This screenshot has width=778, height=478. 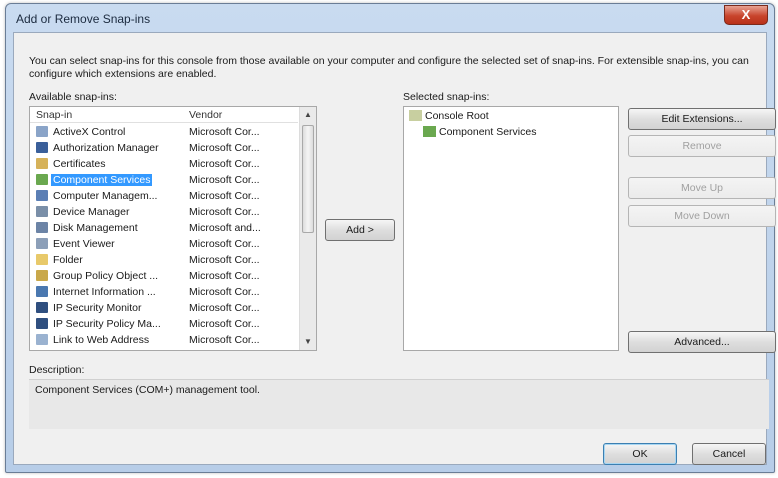 I want to click on snapin-name: Certificates, so click(x=79, y=164).